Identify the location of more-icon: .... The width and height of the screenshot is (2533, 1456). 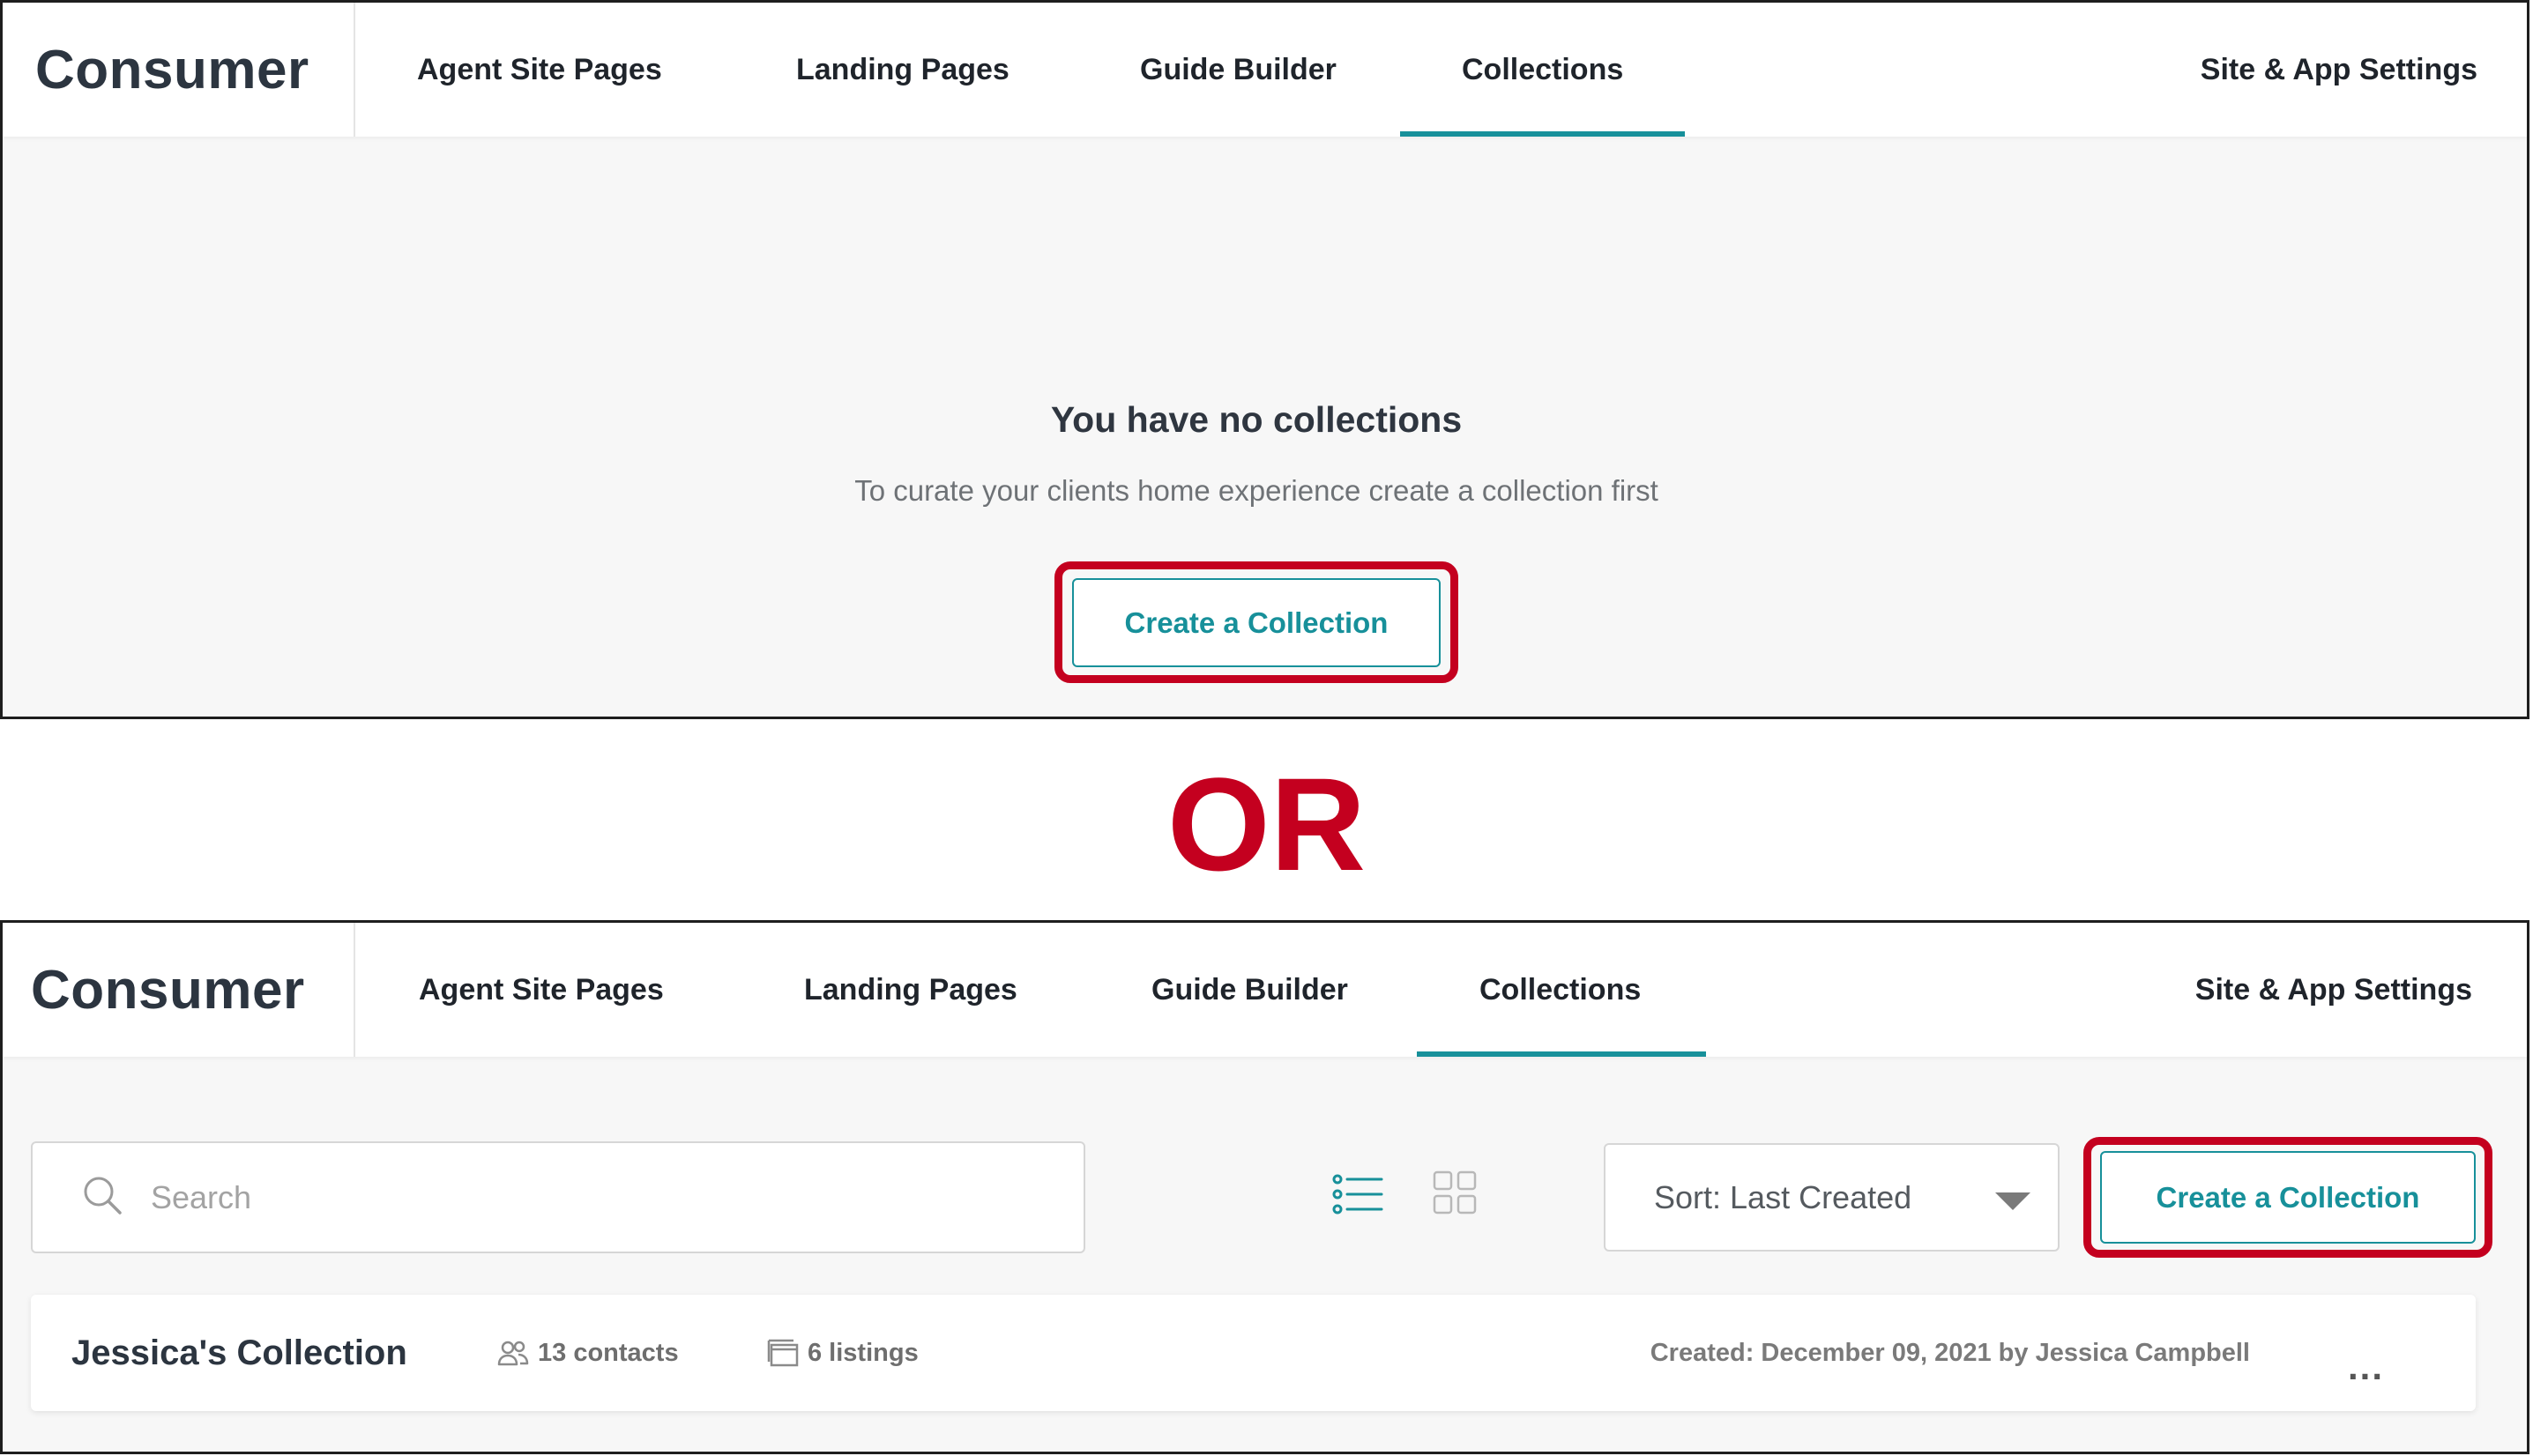
(2366, 1367).